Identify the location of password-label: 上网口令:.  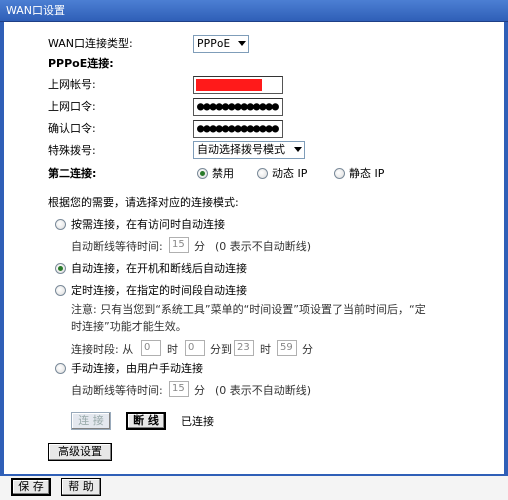
(72, 106).